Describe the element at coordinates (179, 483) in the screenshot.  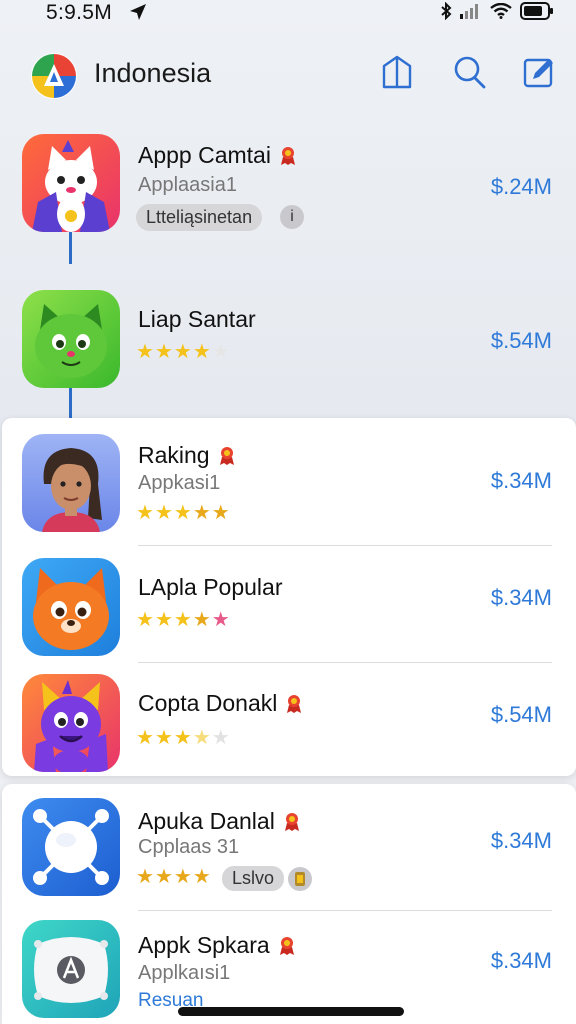
I see `app-subtitle: Appkasi1` at that location.